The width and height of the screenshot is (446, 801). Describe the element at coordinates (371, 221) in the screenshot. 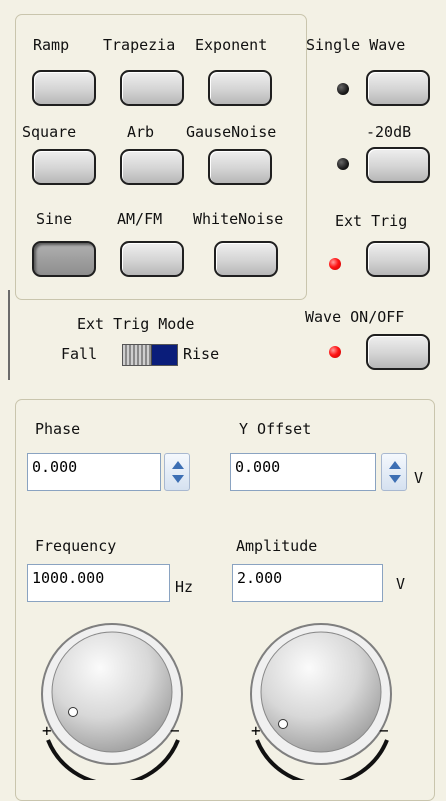

I see `ext-trig-label: Ext Trig` at that location.